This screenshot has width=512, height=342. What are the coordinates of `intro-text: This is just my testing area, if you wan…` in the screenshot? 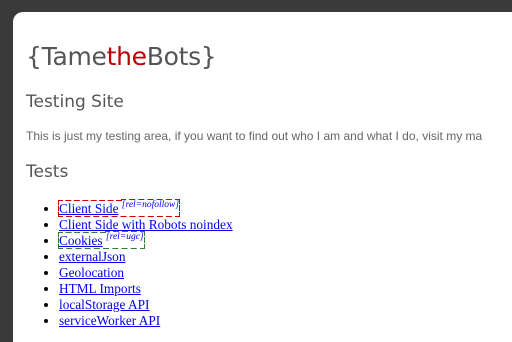 It's located at (254, 136).